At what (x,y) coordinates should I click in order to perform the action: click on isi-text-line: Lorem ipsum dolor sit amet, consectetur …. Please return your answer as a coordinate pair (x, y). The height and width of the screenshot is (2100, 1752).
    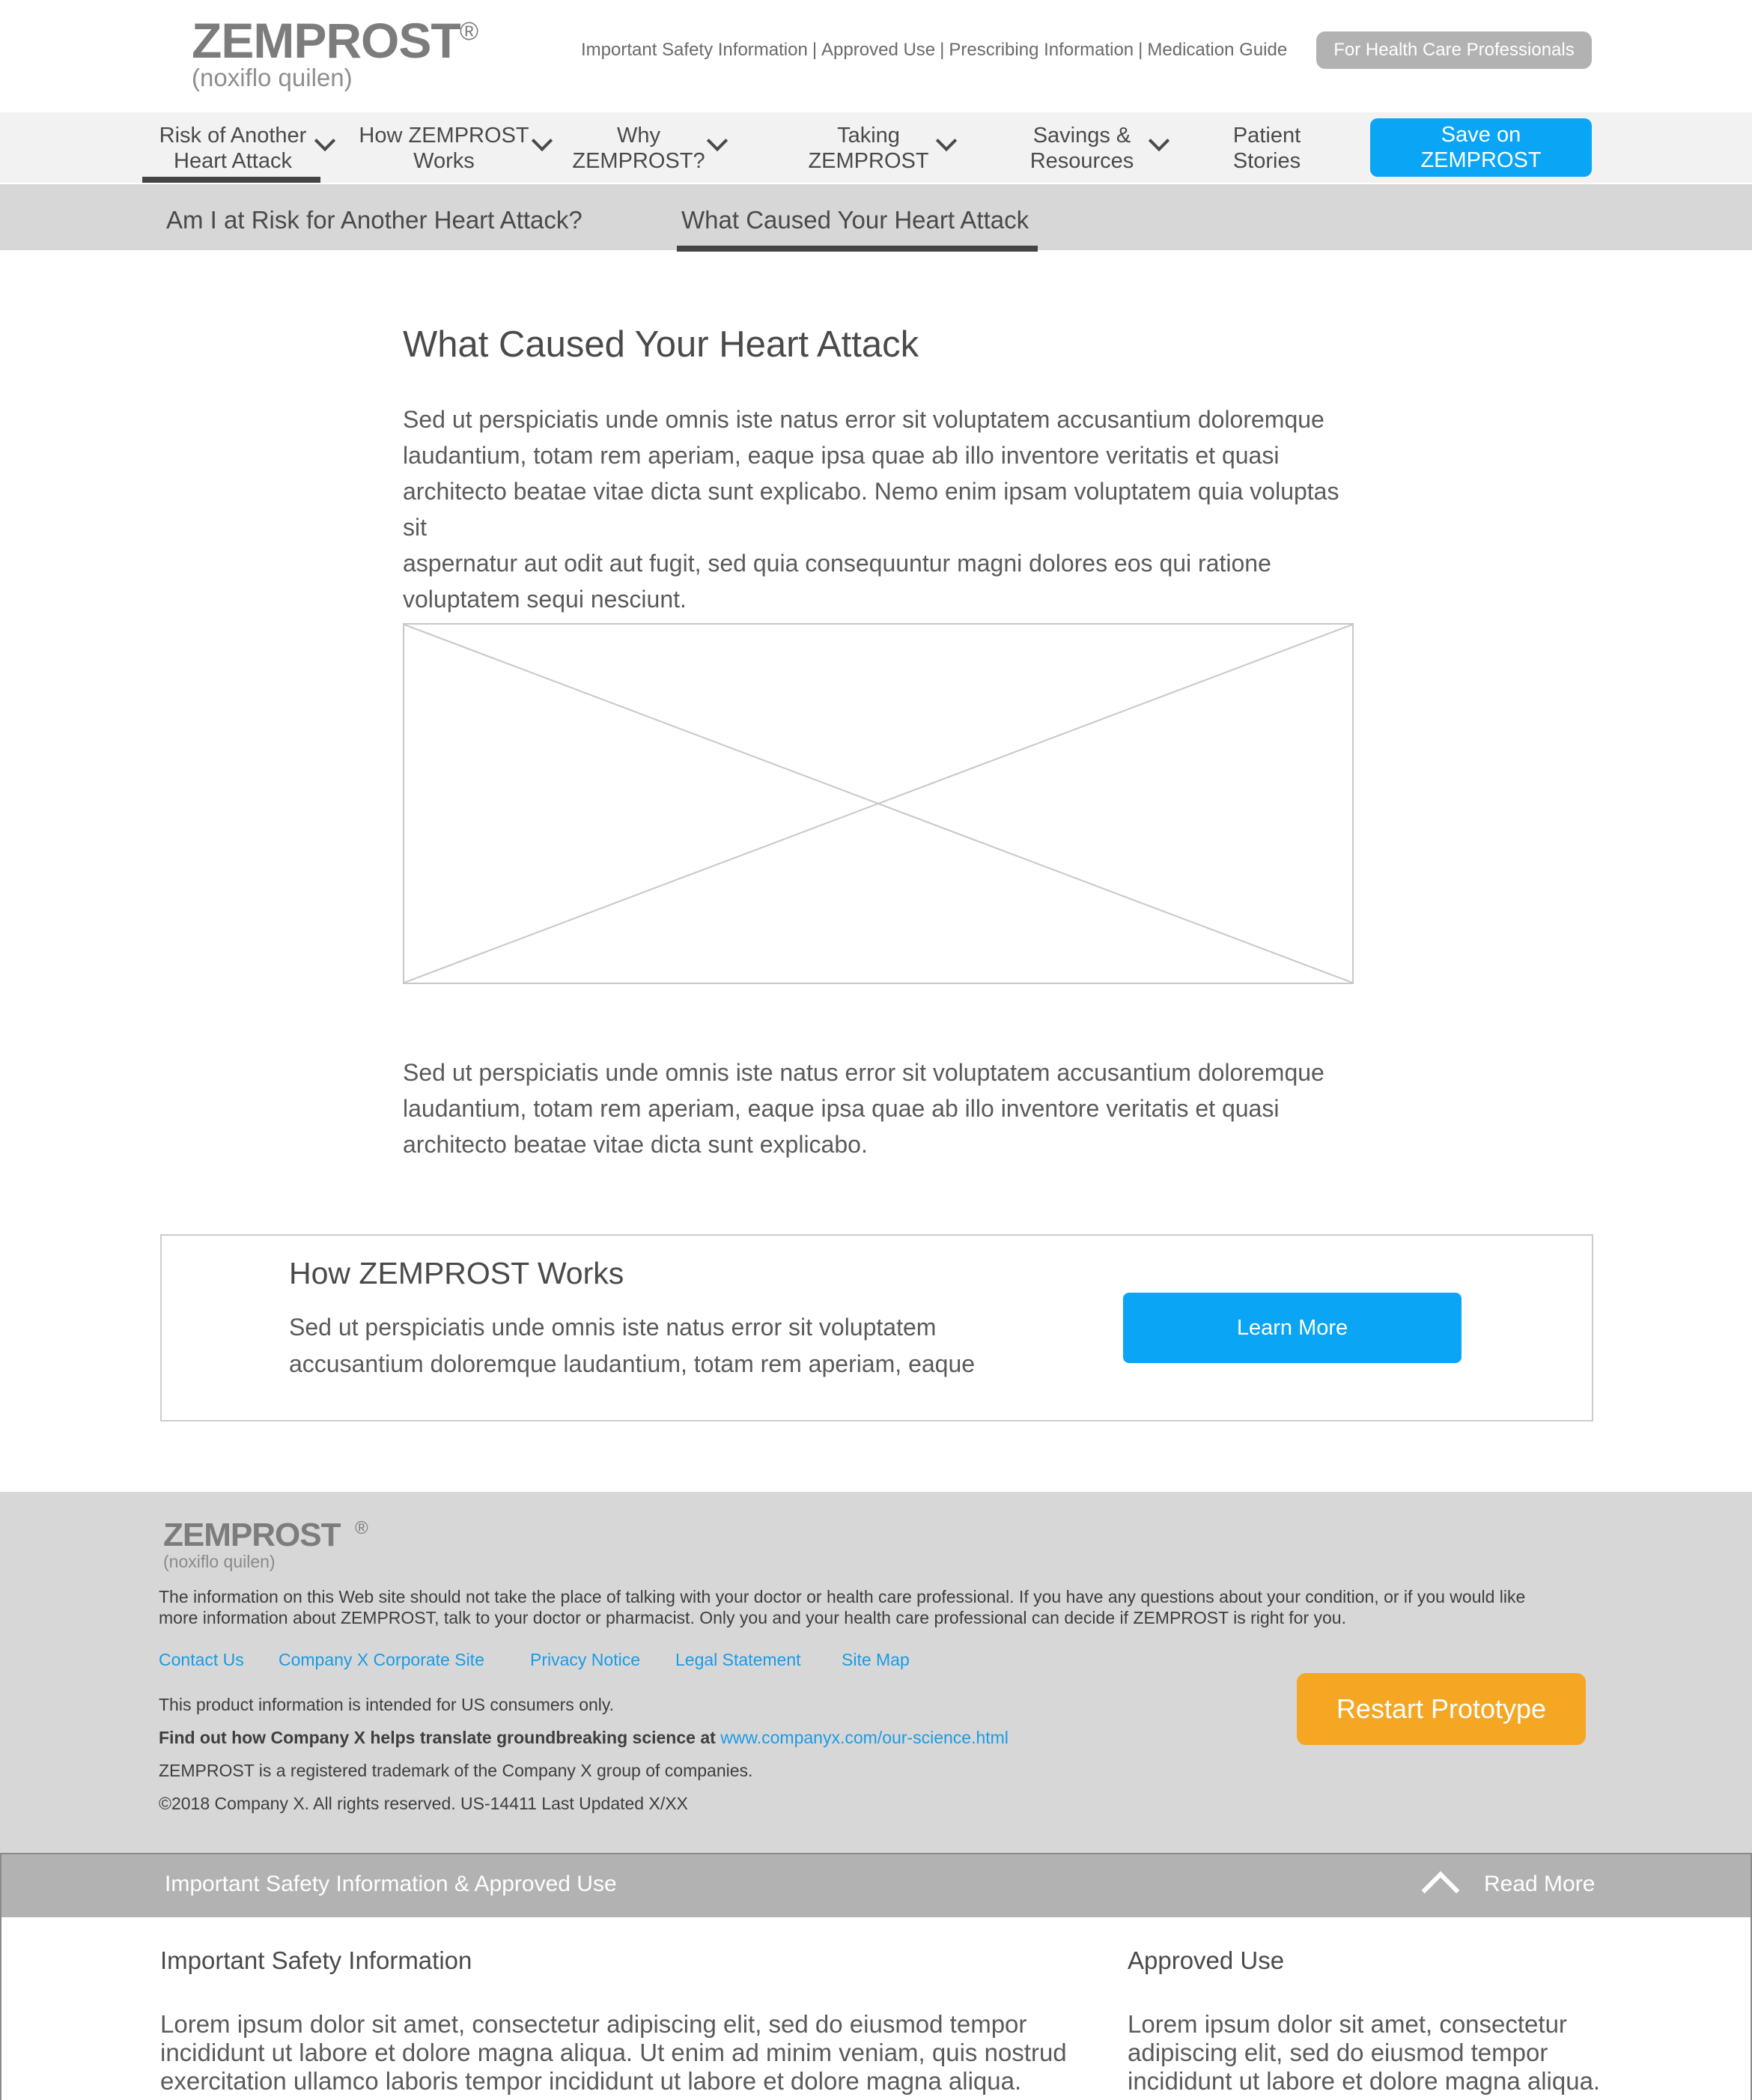
    Looking at the image, I should click on (593, 2024).